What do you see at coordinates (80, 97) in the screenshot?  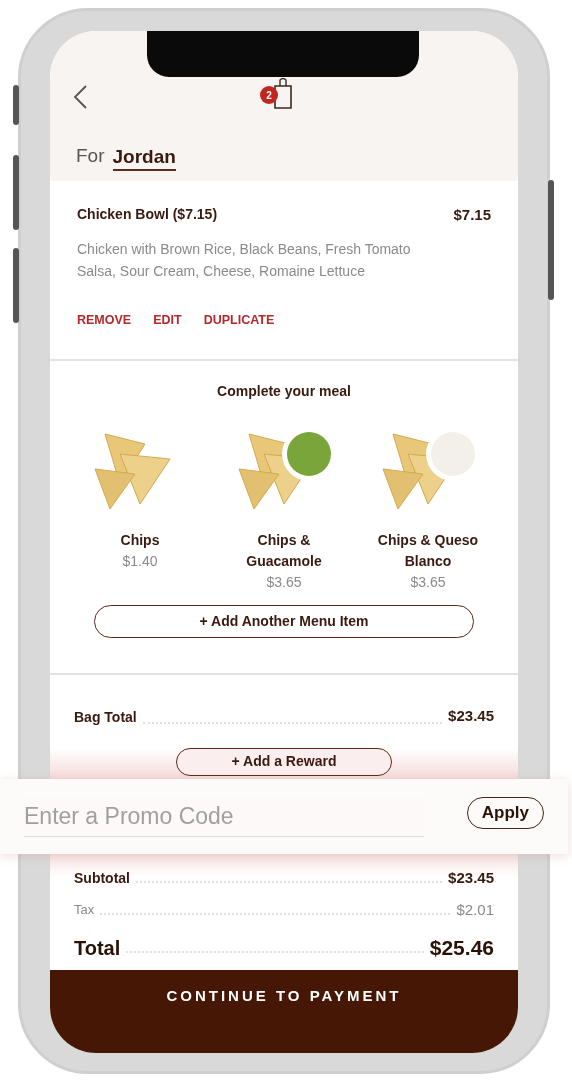 I see `back-icon` at bounding box center [80, 97].